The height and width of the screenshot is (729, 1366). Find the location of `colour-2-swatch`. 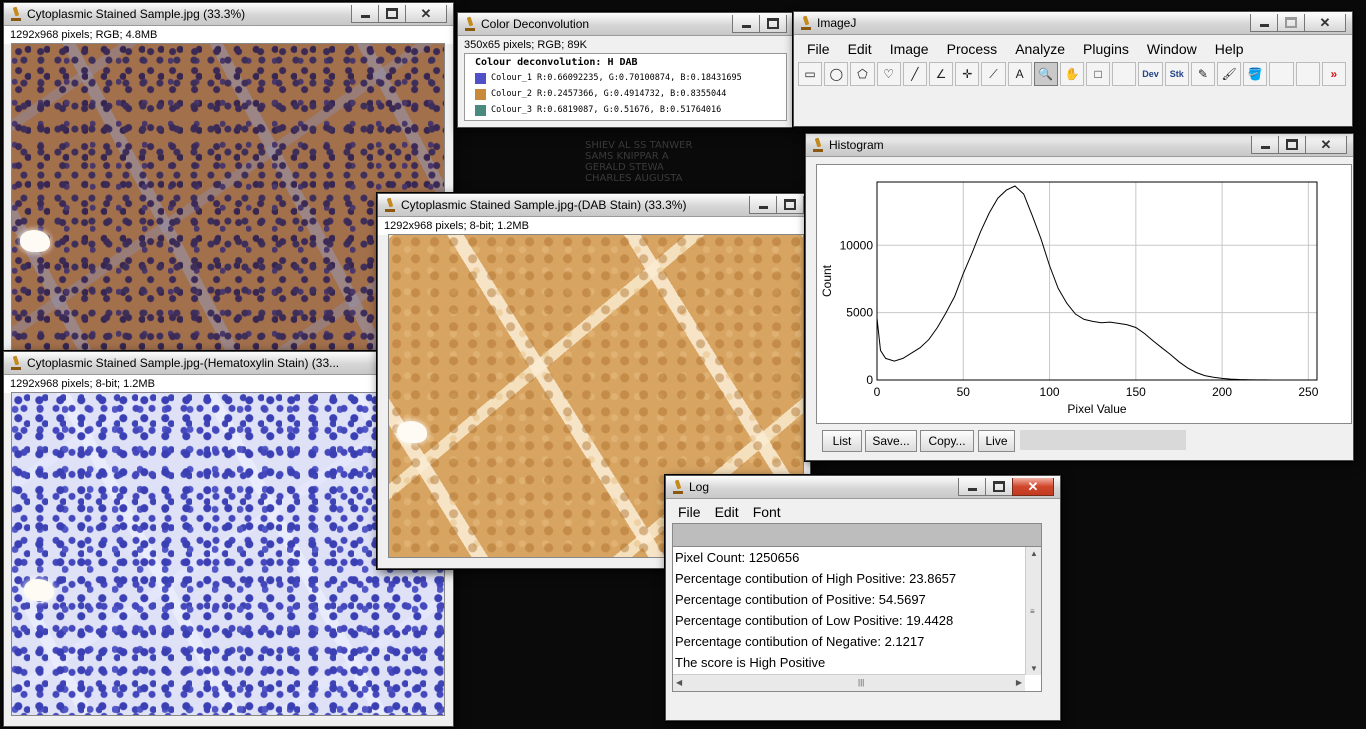

colour-2-swatch is located at coordinates (480, 94).